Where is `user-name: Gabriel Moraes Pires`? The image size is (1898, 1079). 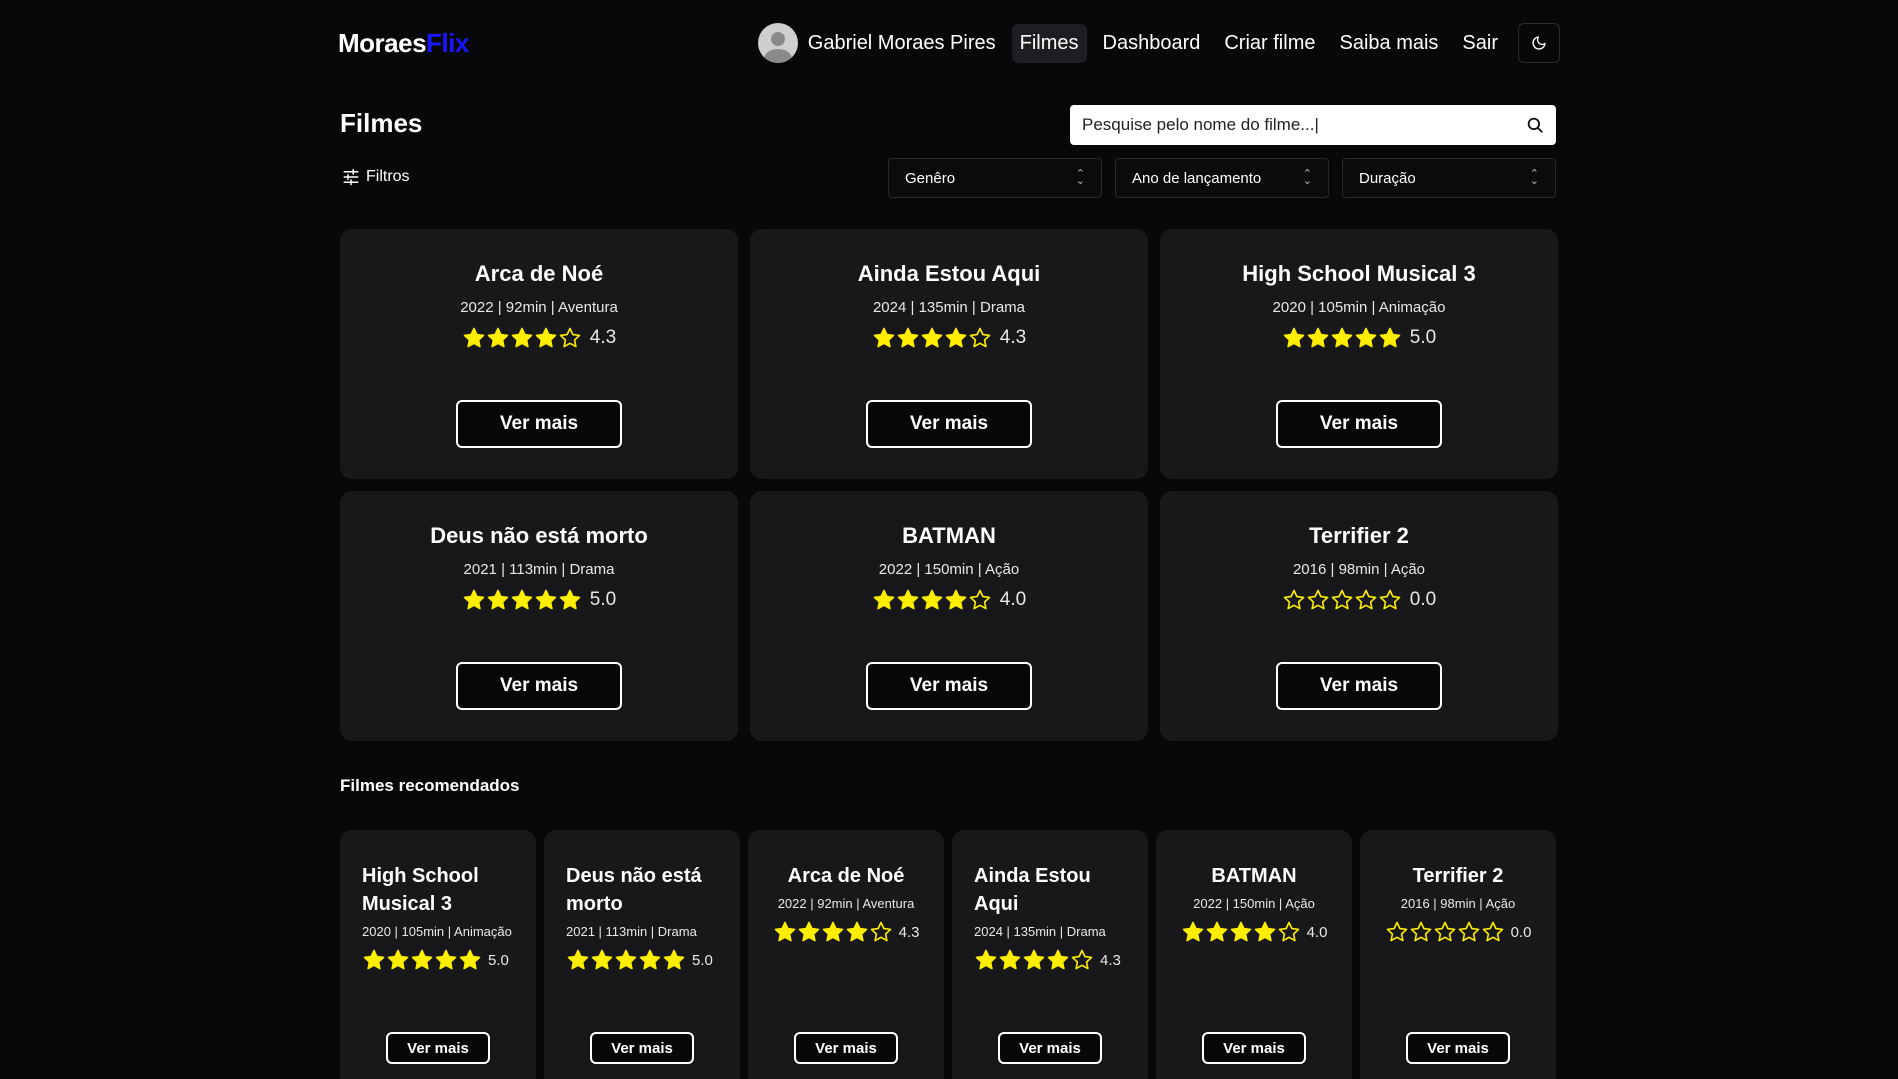
user-name: Gabriel Moraes Pires is located at coordinates (901, 42).